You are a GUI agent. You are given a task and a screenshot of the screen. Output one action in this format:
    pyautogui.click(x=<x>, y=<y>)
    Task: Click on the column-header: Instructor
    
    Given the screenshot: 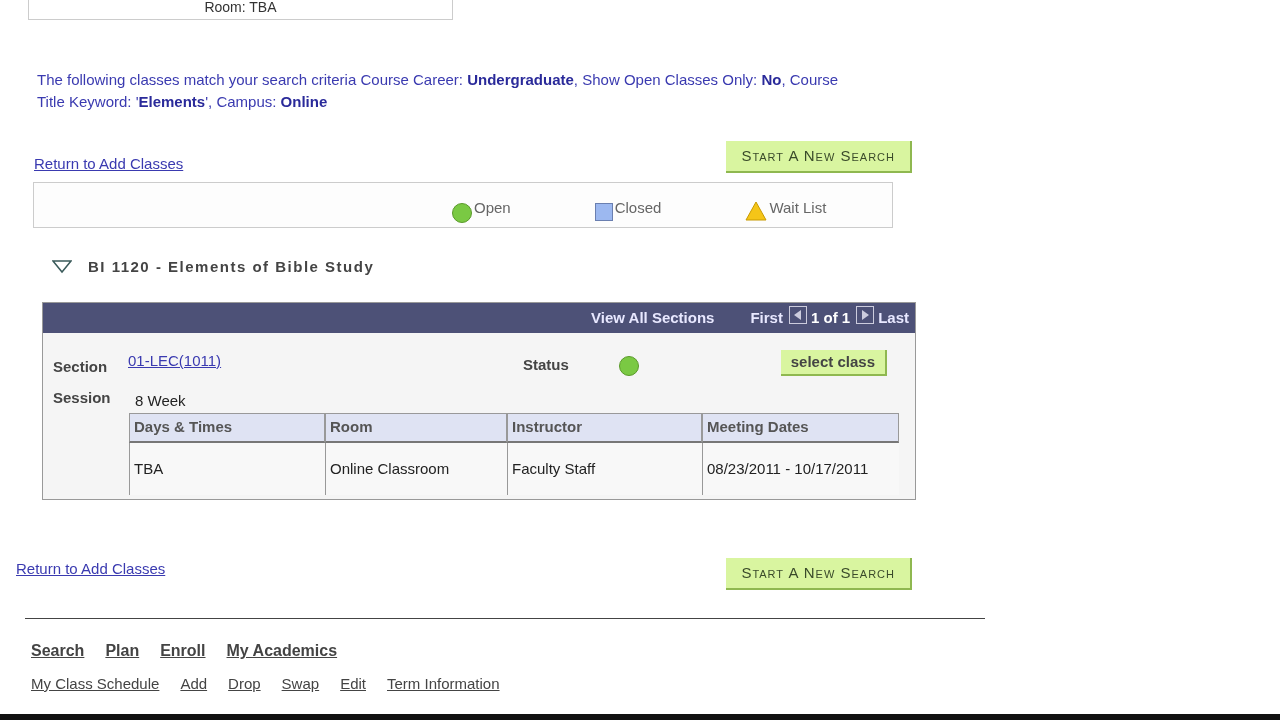 What is the action you would take?
    pyautogui.click(x=604, y=427)
    